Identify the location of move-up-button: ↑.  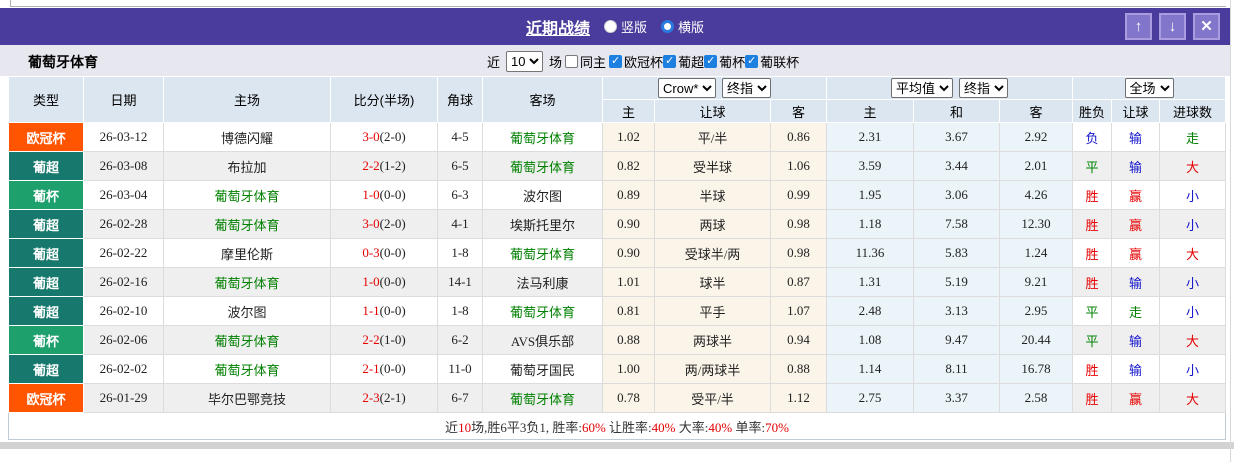
(1138, 26).